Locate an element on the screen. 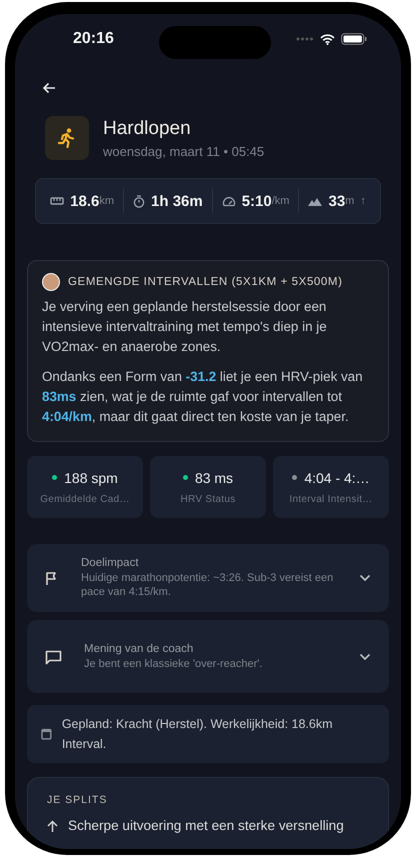 The width and height of the screenshot is (416, 861). flag-icon is located at coordinates (52, 578).